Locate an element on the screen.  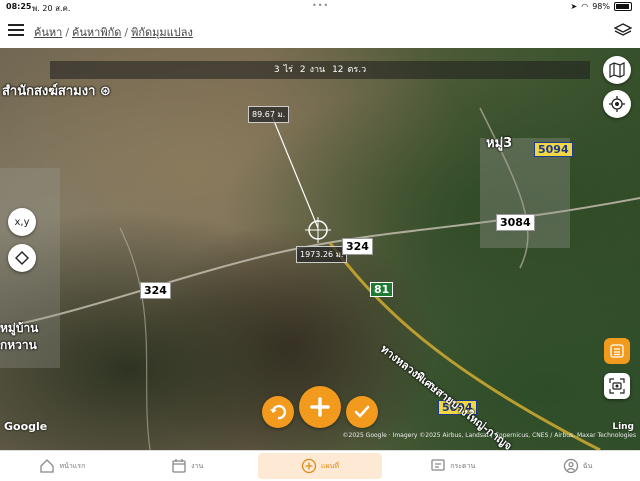
area-rai-value: 3 is located at coordinates (276, 70).